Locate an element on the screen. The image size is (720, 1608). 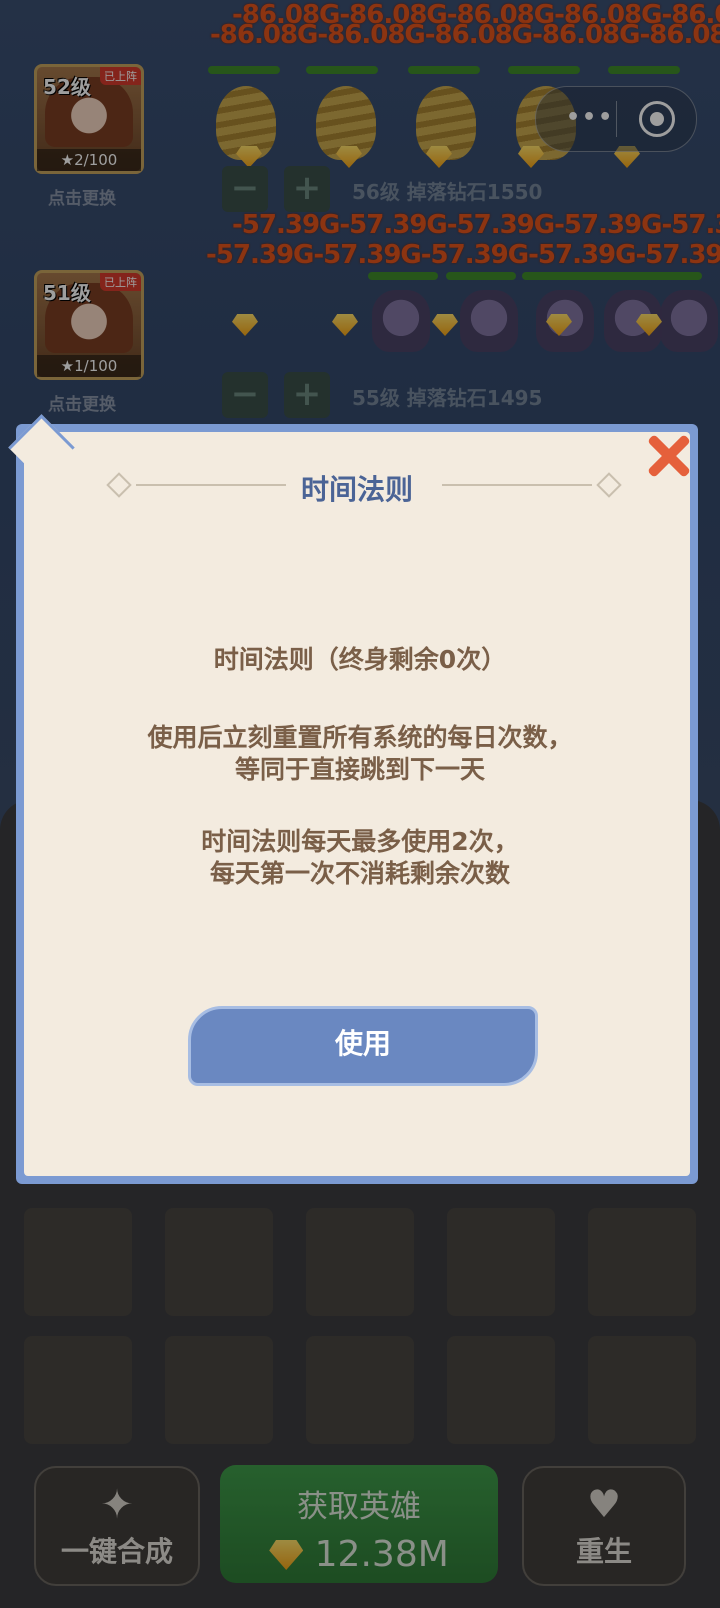
title-divider-right is located at coordinates (517, 485).